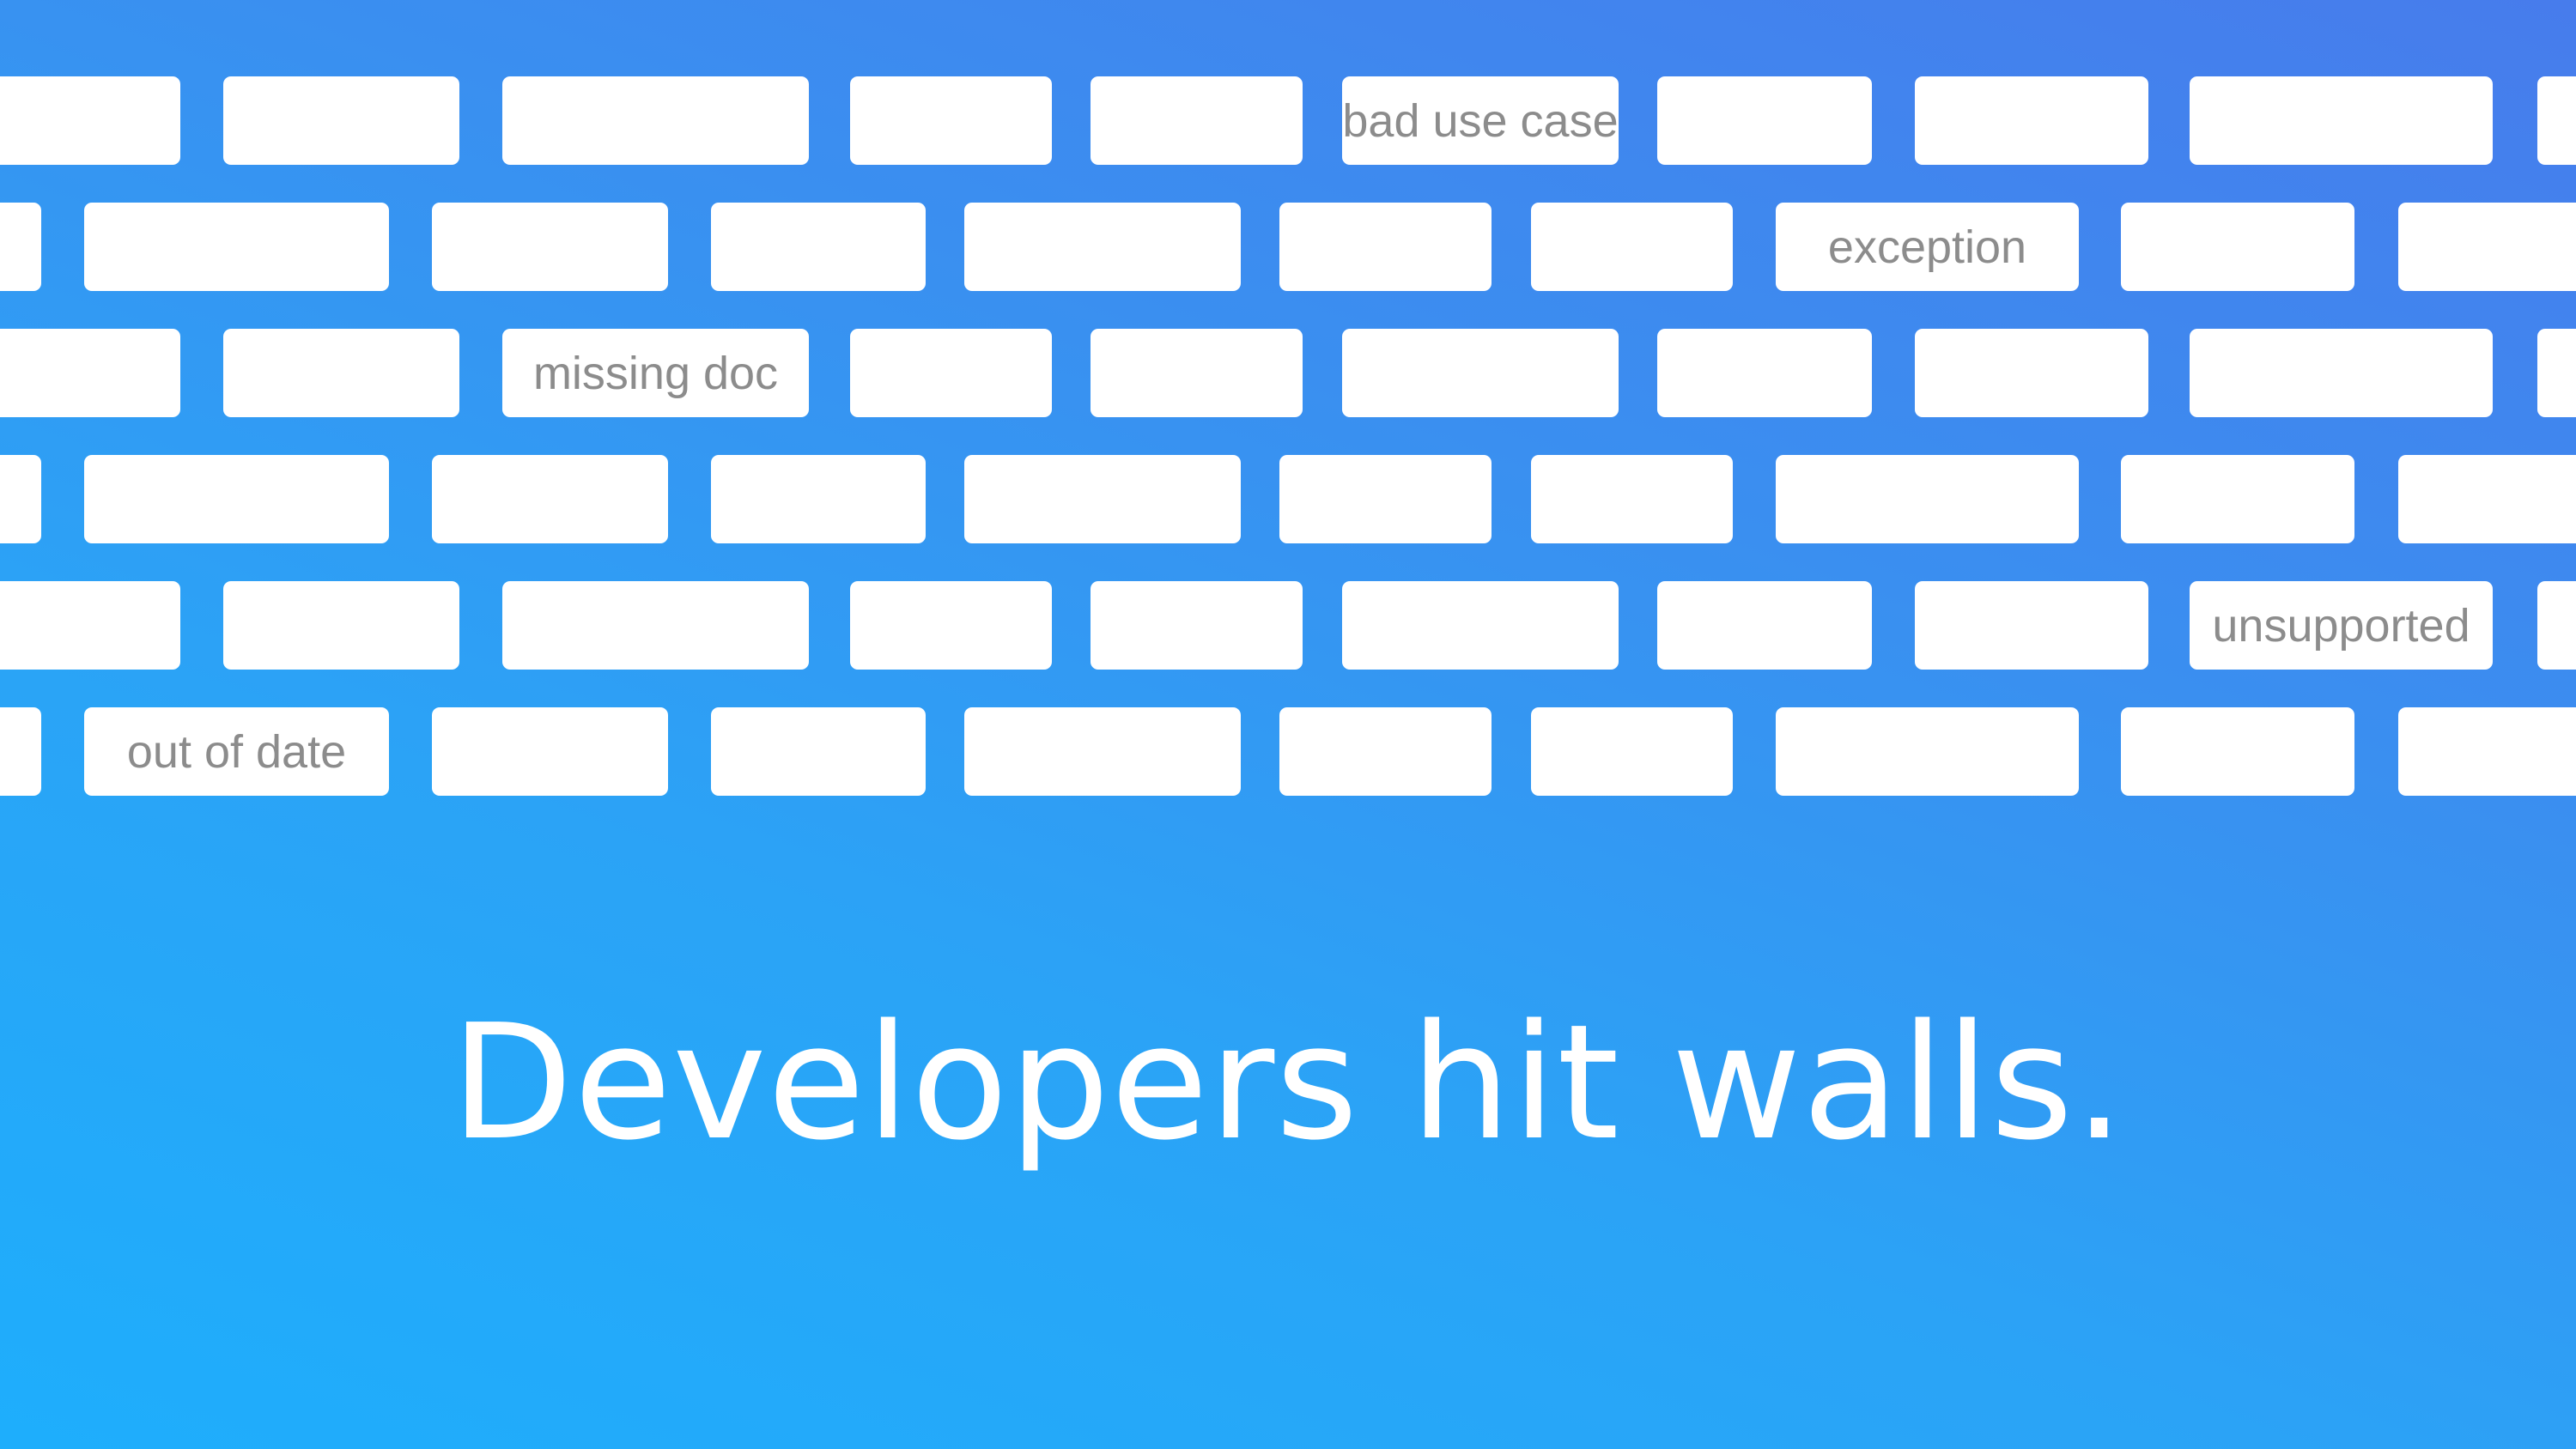 The width and height of the screenshot is (2576, 1449). What do you see at coordinates (1288, 1082) in the screenshot?
I see `headline: Developers hit walls.` at bounding box center [1288, 1082].